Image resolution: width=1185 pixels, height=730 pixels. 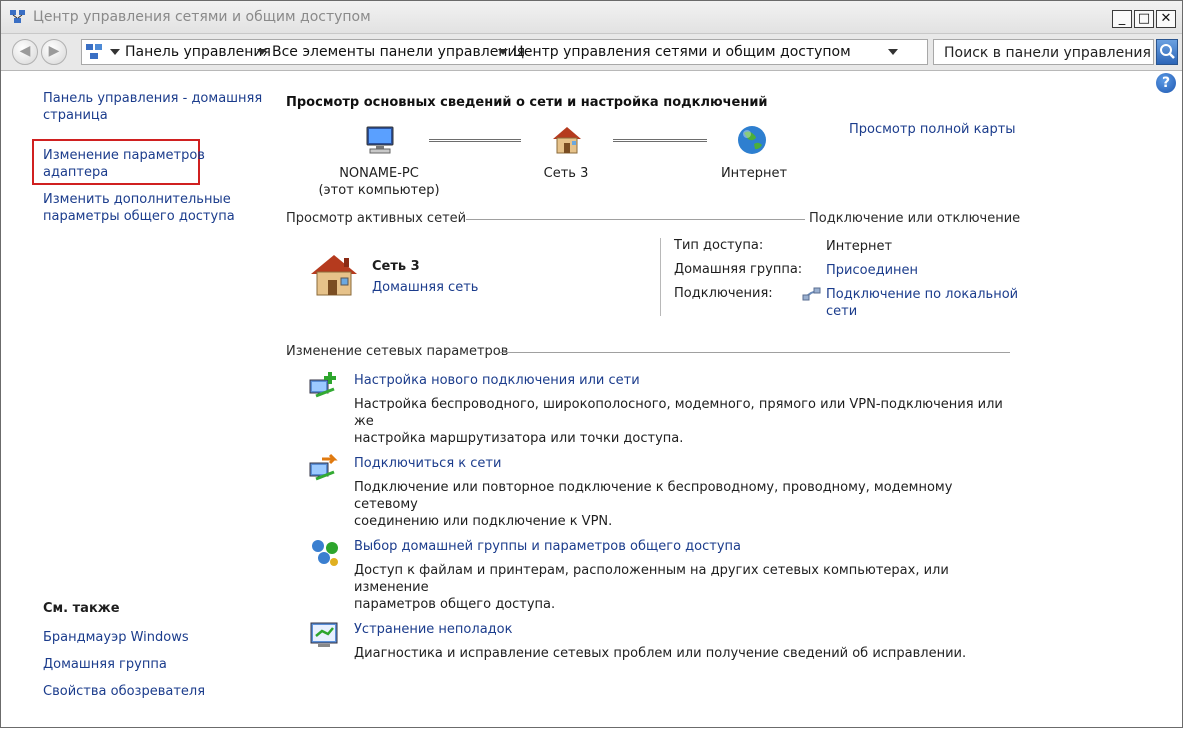 What do you see at coordinates (893, 52) in the screenshot?
I see `address-history-dropdown-icon` at bounding box center [893, 52].